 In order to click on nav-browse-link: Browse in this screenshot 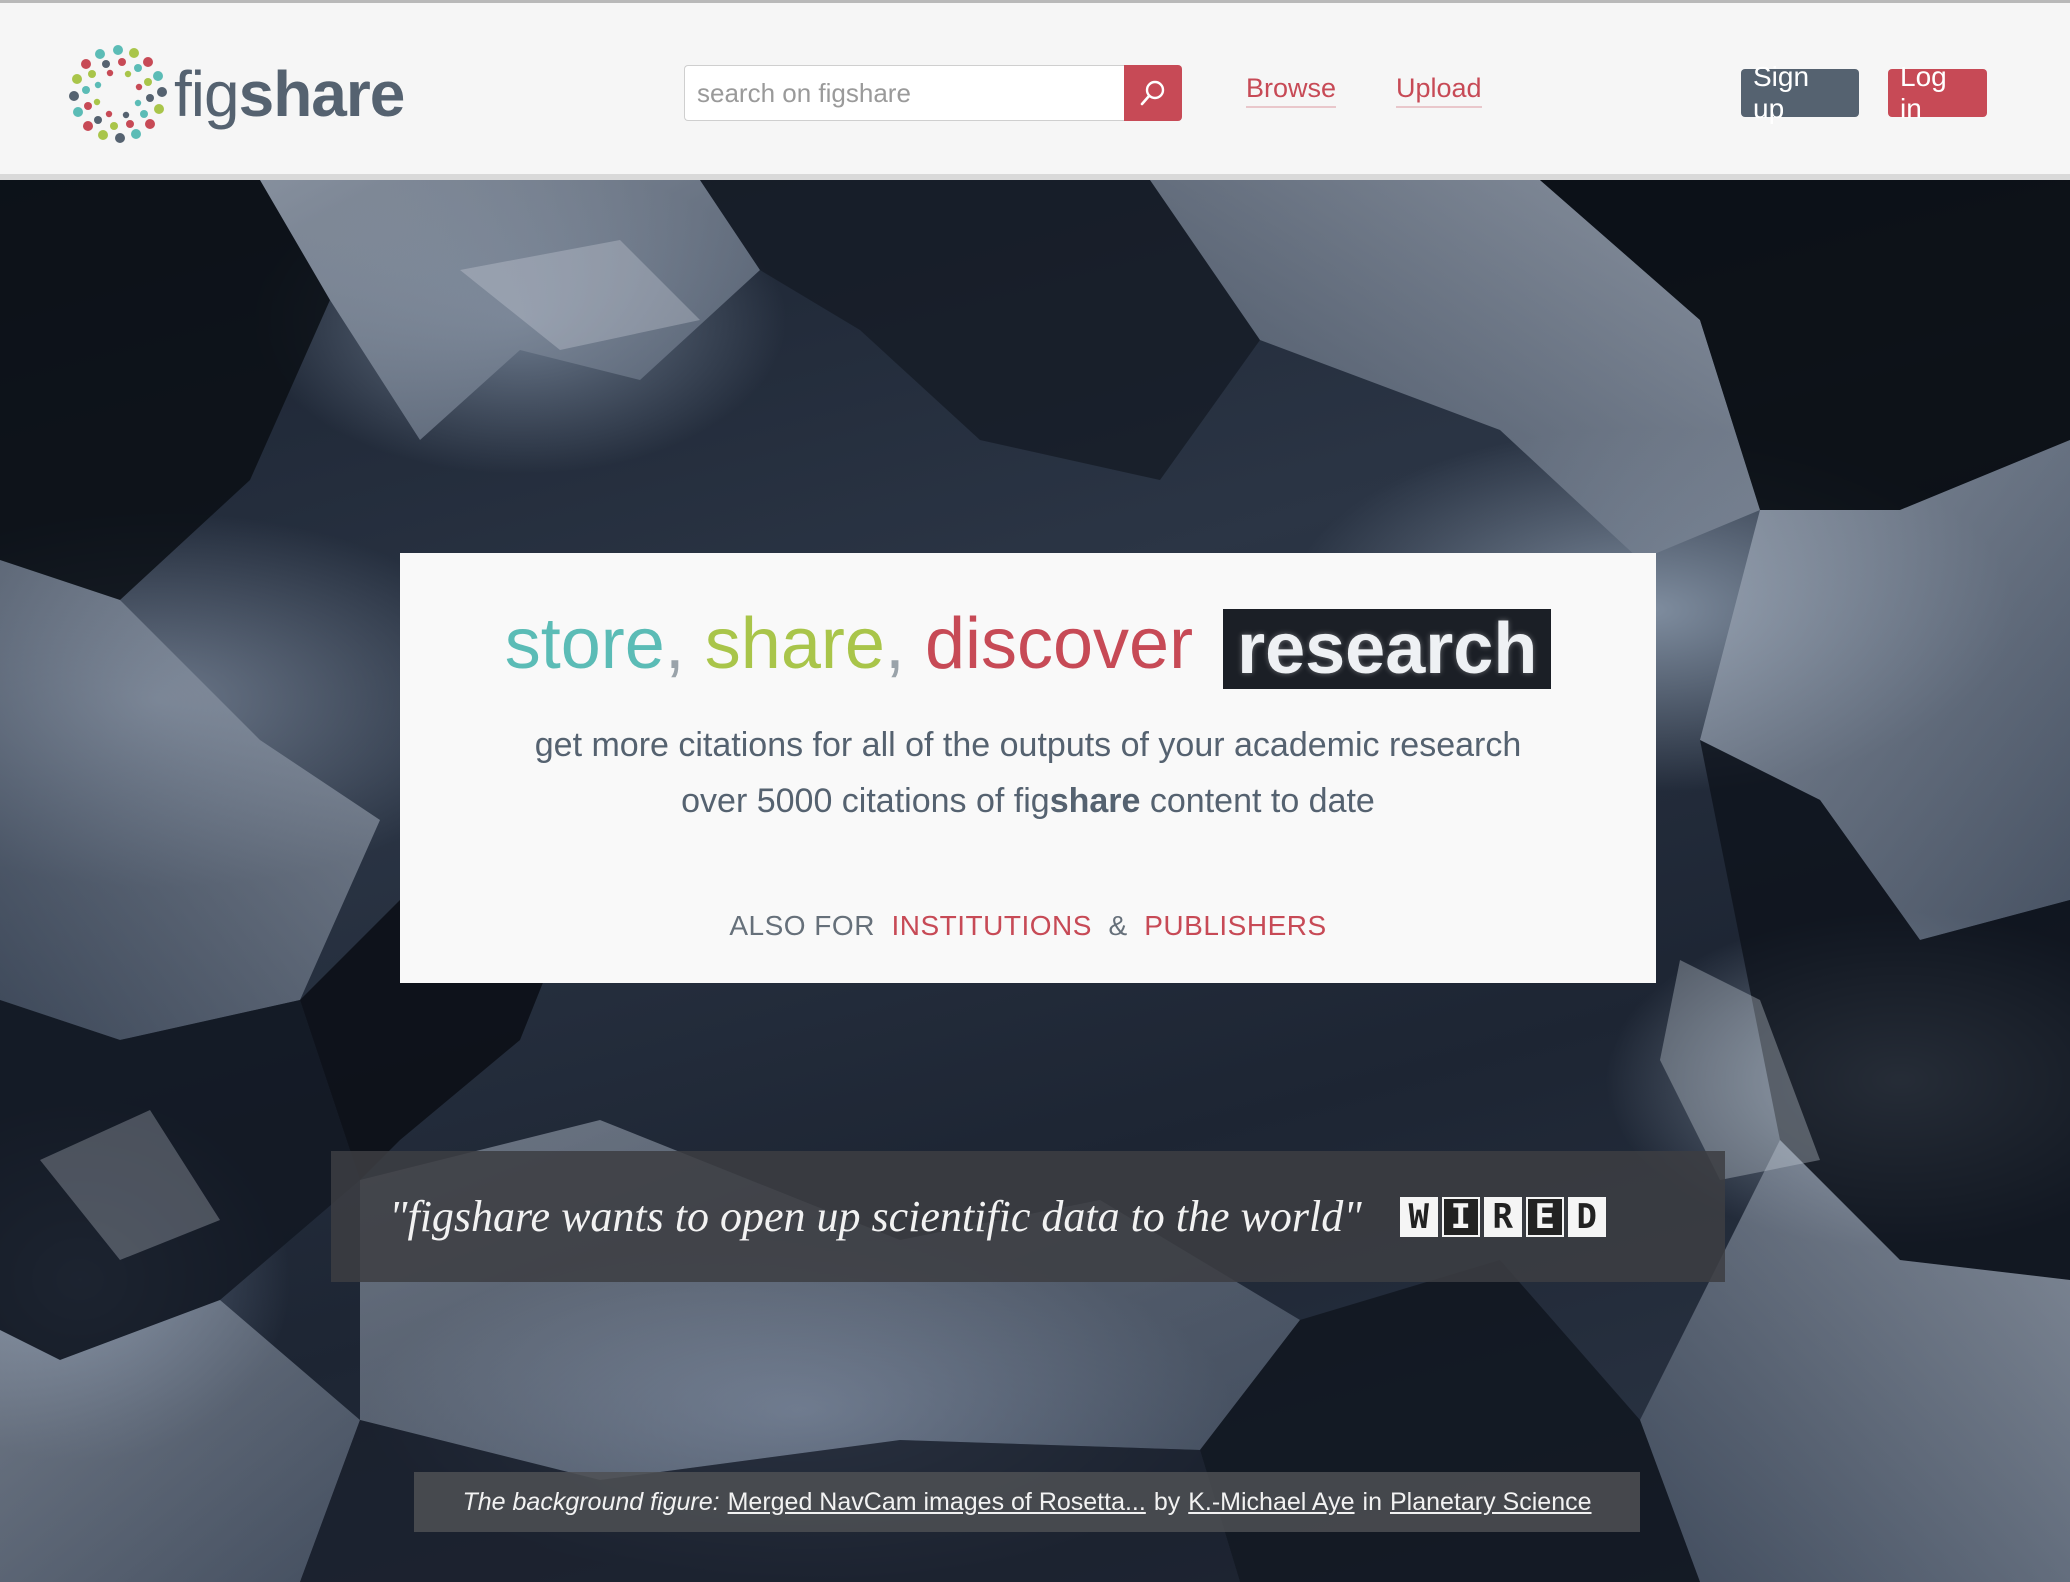, I will do `click(1291, 90)`.